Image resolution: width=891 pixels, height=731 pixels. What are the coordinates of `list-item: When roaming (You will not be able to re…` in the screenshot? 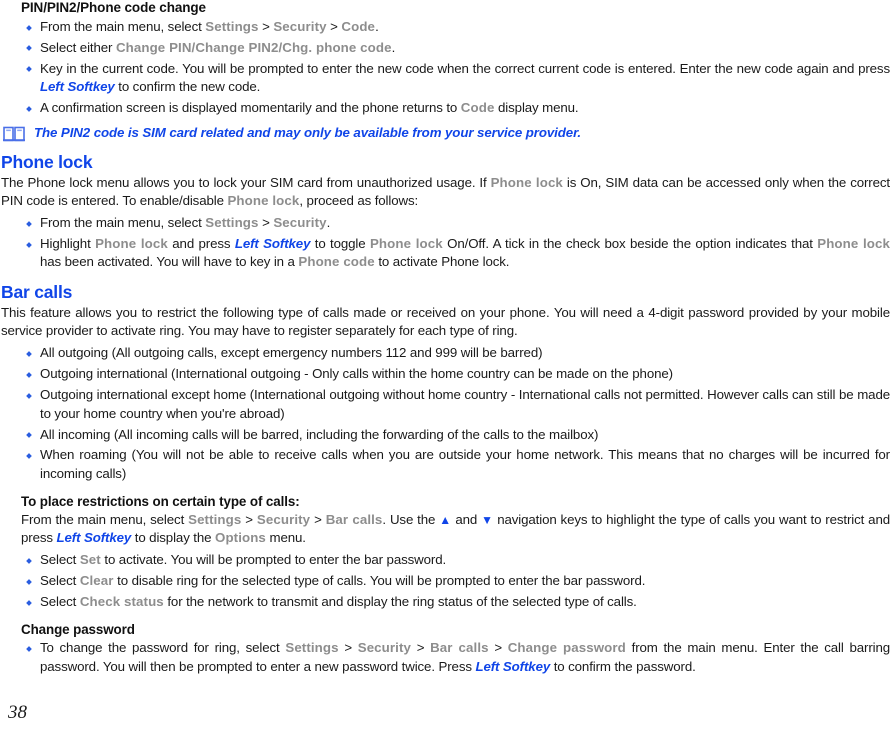 It's located at (455, 464).